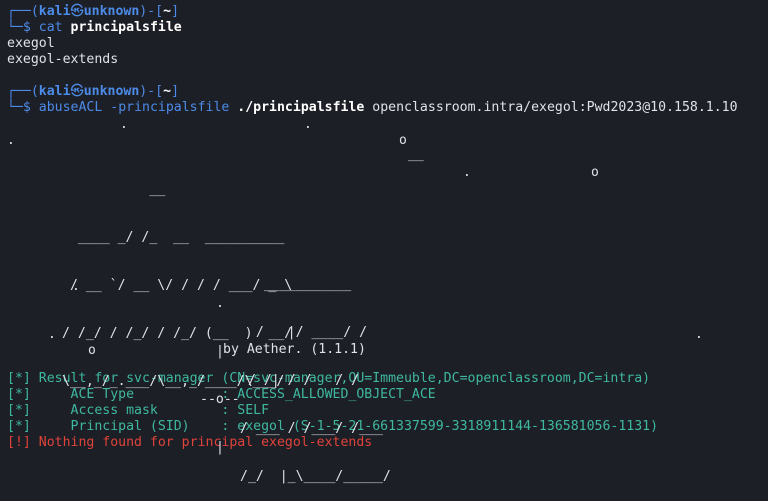 The image size is (768, 501). What do you see at coordinates (31, 43) in the screenshot?
I see `output-line: exegol` at bounding box center [31, 43].